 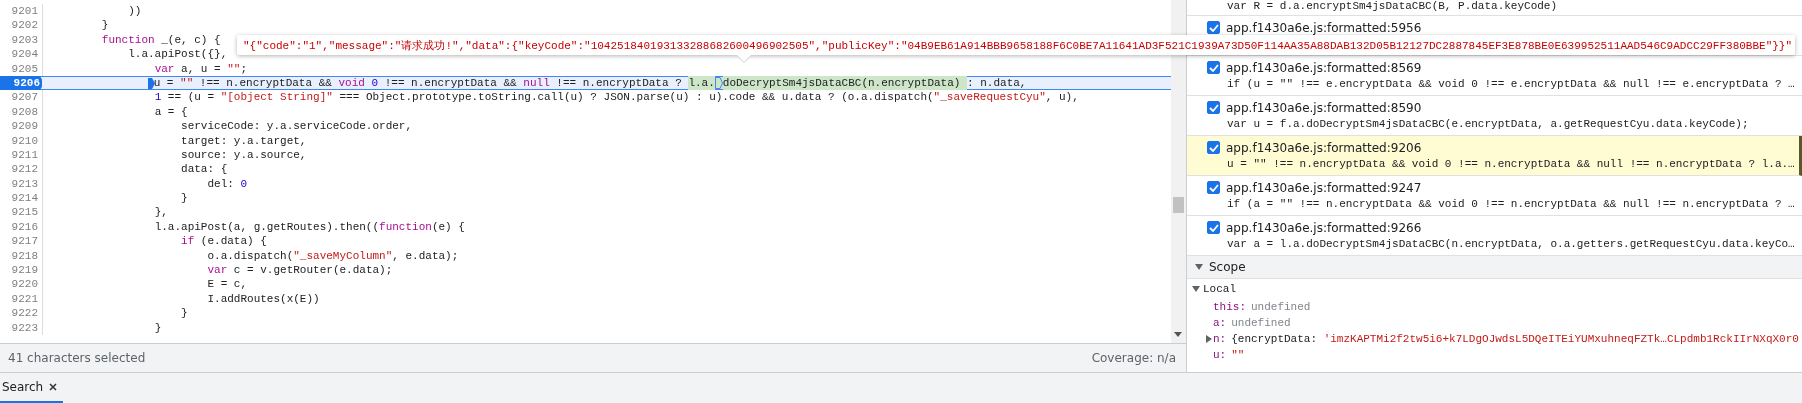 I want to click on drawer-tab: Search, so click(x=32, y=388).